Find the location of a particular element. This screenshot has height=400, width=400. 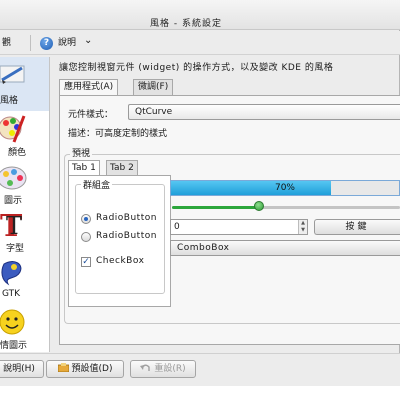

progress-bar: 70% is located at coordinates (285, 188).